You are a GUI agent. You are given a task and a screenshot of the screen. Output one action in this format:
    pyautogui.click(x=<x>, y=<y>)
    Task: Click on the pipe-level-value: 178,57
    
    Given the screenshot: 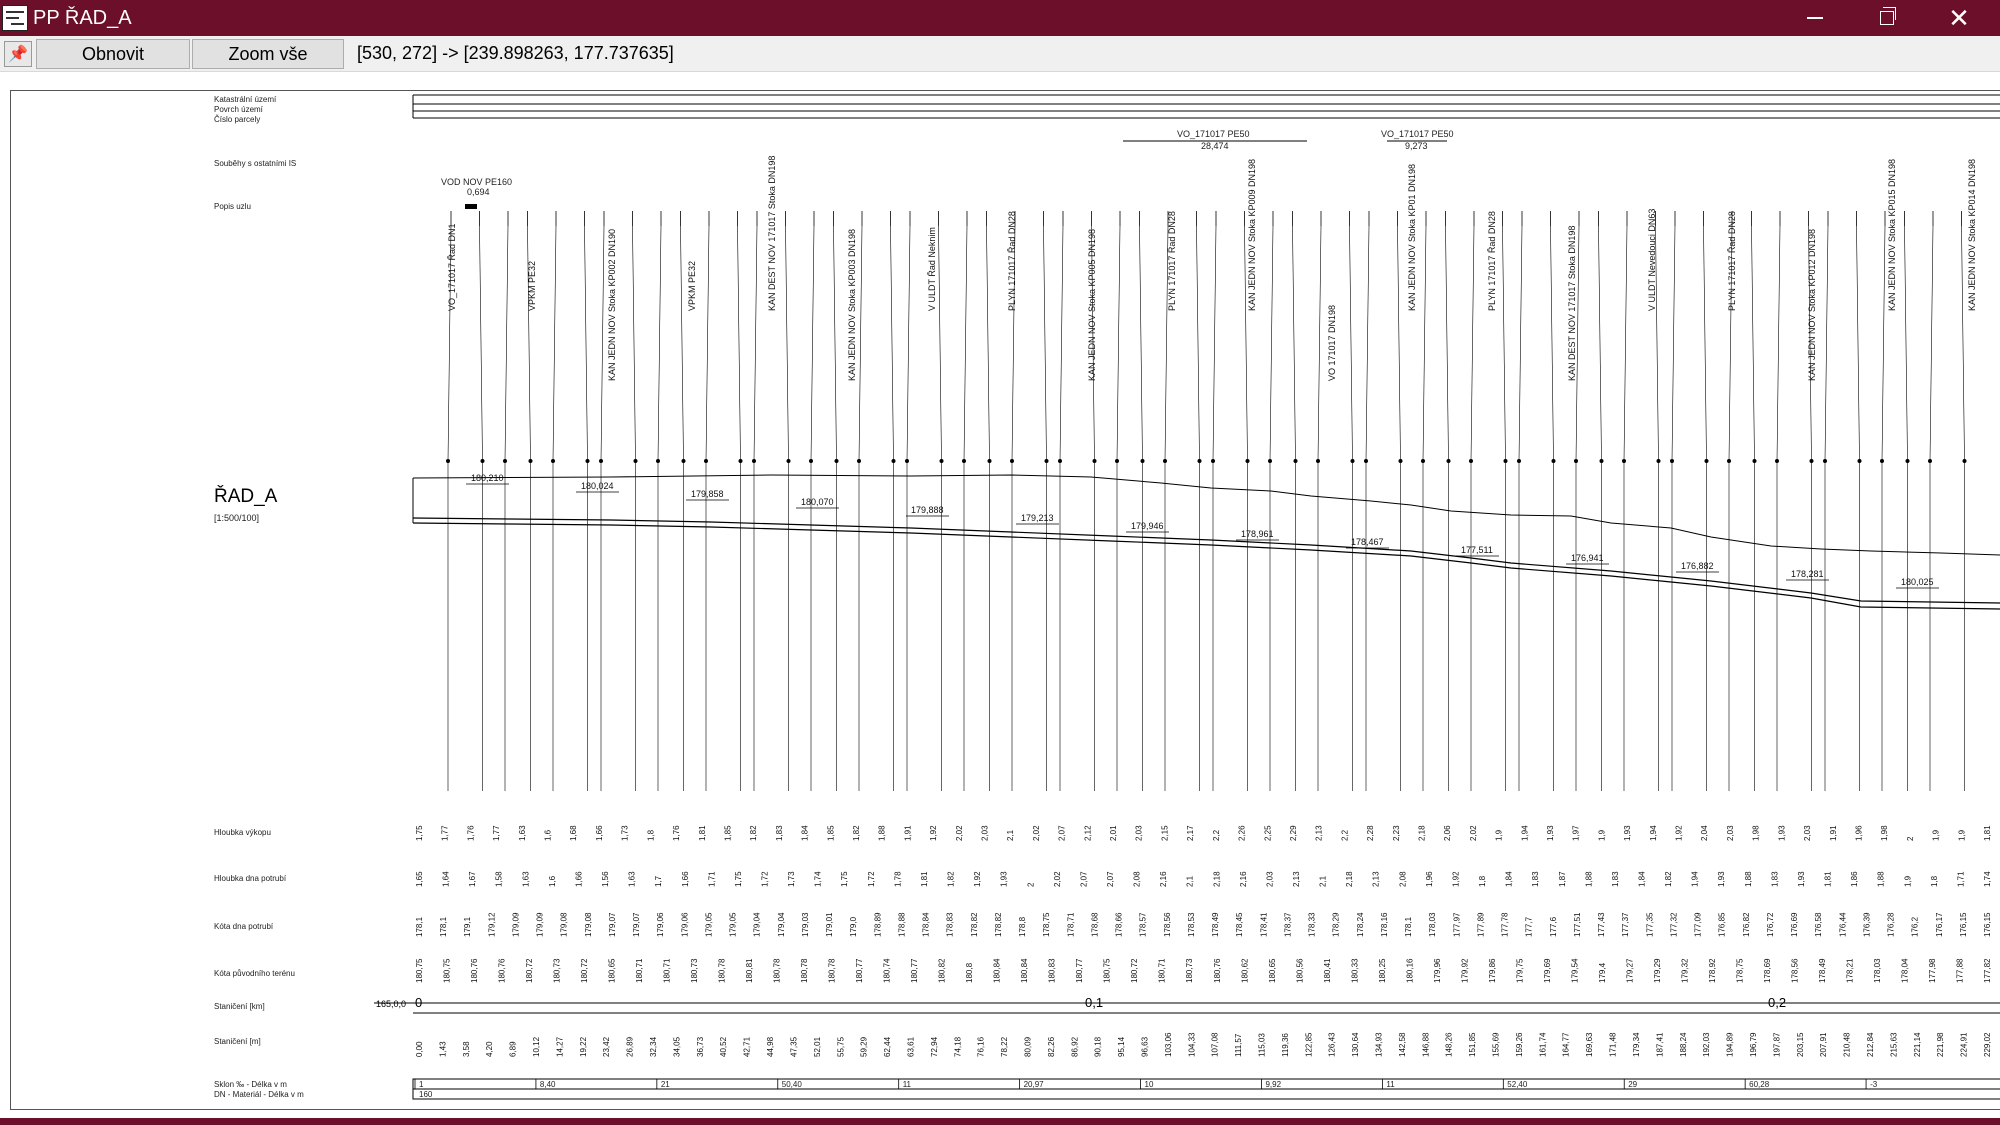 What is the action you would take?
    pyautogui.click(x=1143, y=924)
    